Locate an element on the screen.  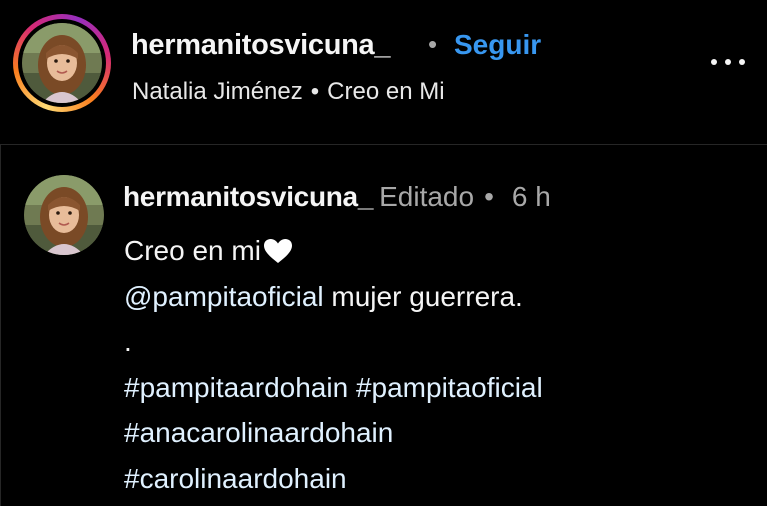
header-avatar is located at coordinates (62, 63).